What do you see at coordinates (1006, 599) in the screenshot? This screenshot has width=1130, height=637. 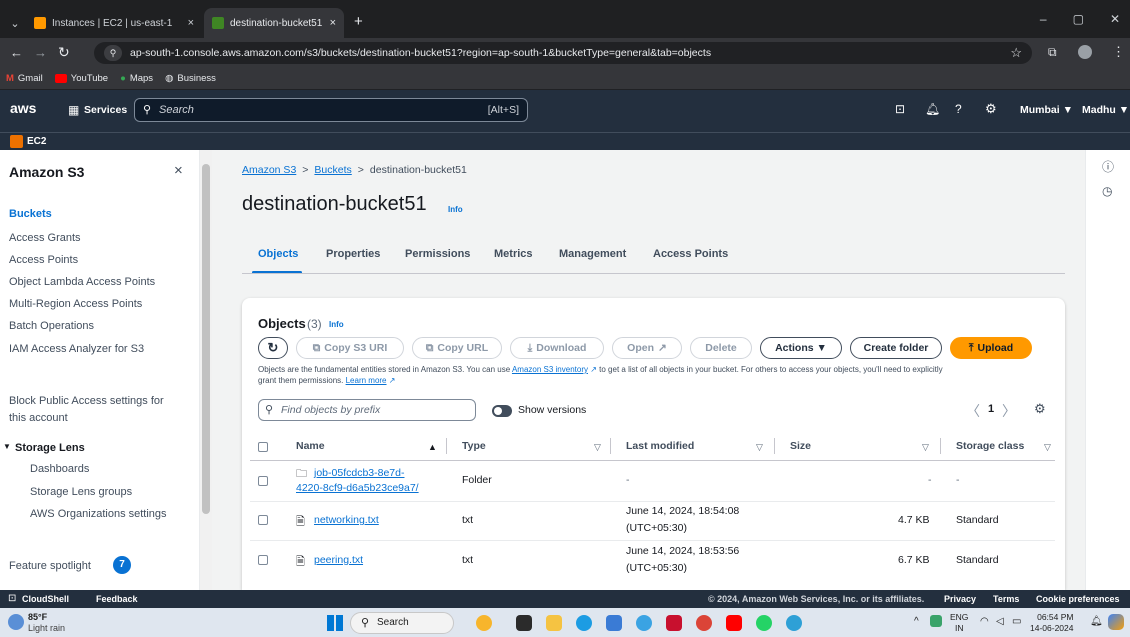 I see `terms-link: Terms` at bounding box center [1006, 599].